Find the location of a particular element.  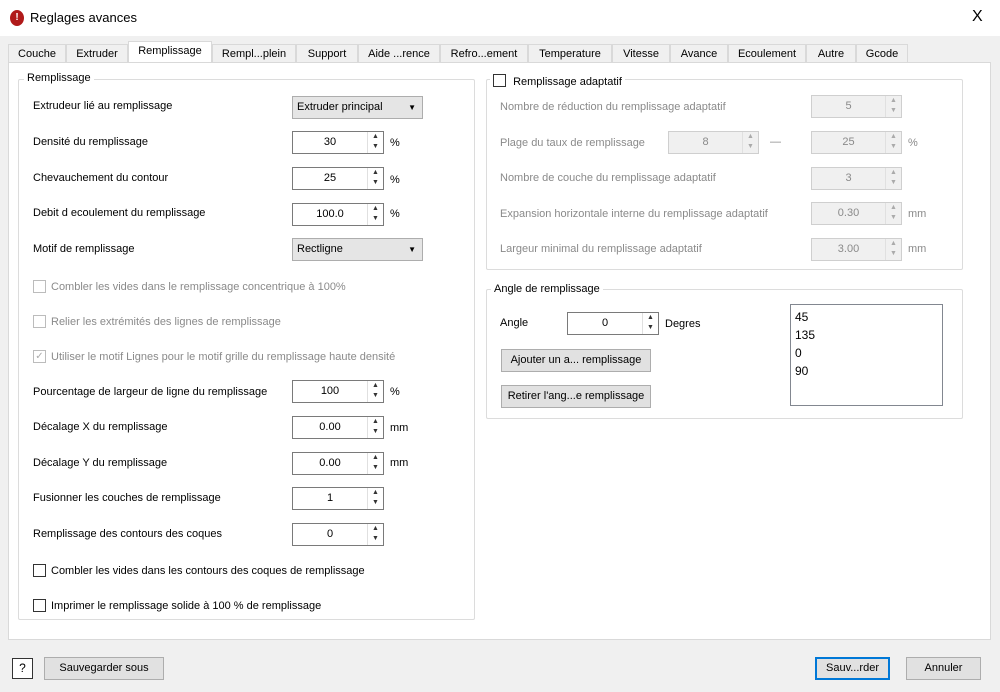

solid-infill-checkbox is located at coordinates (39, 605).